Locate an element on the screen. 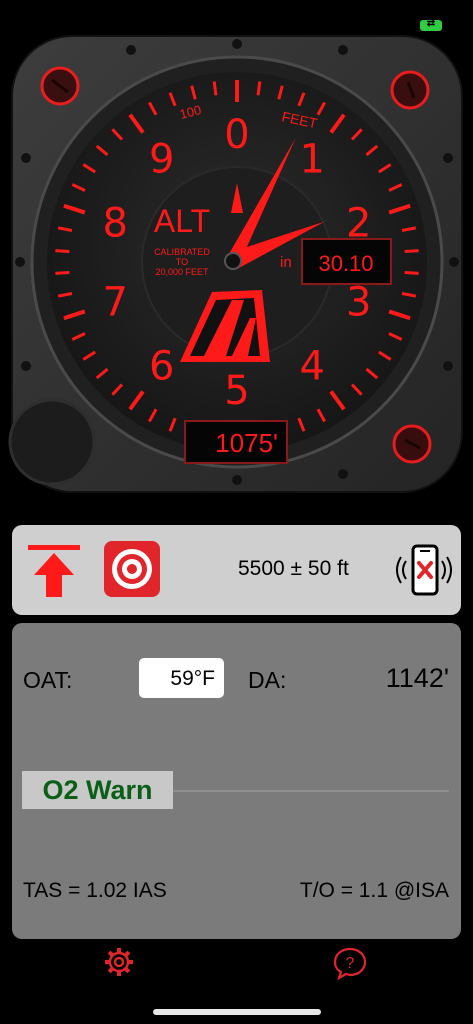 The height and width of the screenshot is (1024, 473). gear-icon is located at coordinates (119, 962).